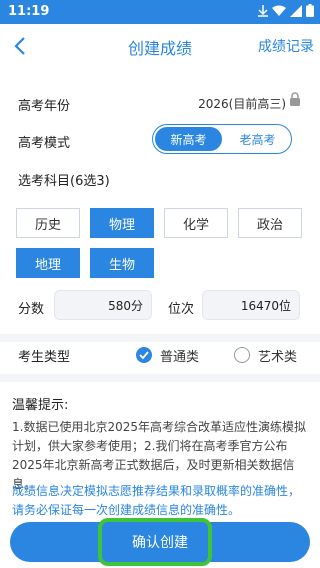 This screenshot has height=568, width=320. Describe the element at coordinates (257, 139) in the screenshot. I see `mode-old-option: 老高考` at that location.